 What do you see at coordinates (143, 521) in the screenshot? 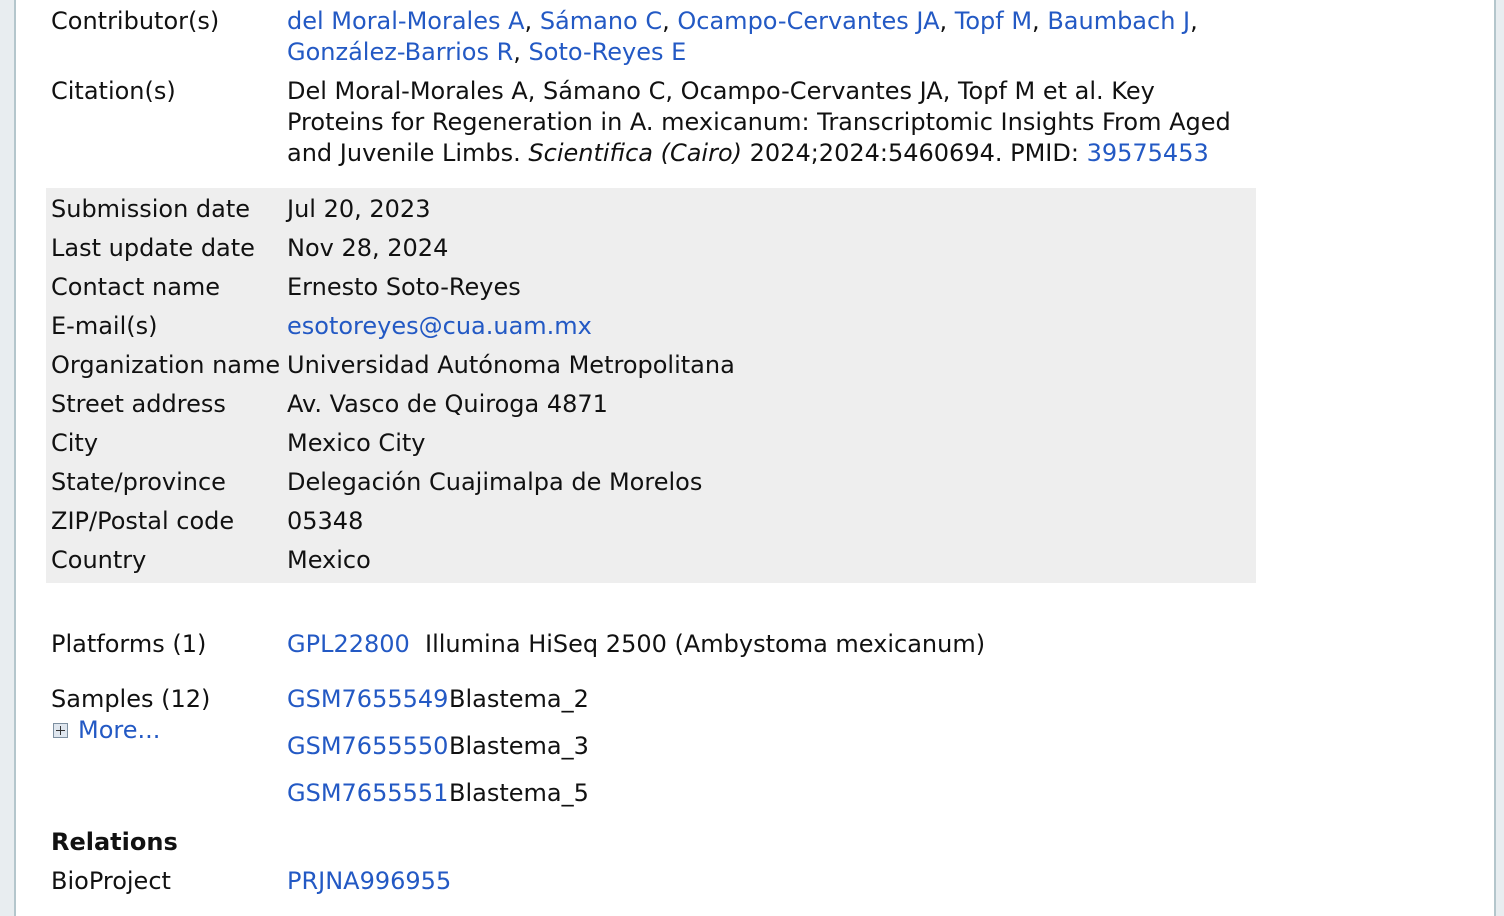
I see `zip-label: ZIP/Postal code` at bounding box center [143, 521].